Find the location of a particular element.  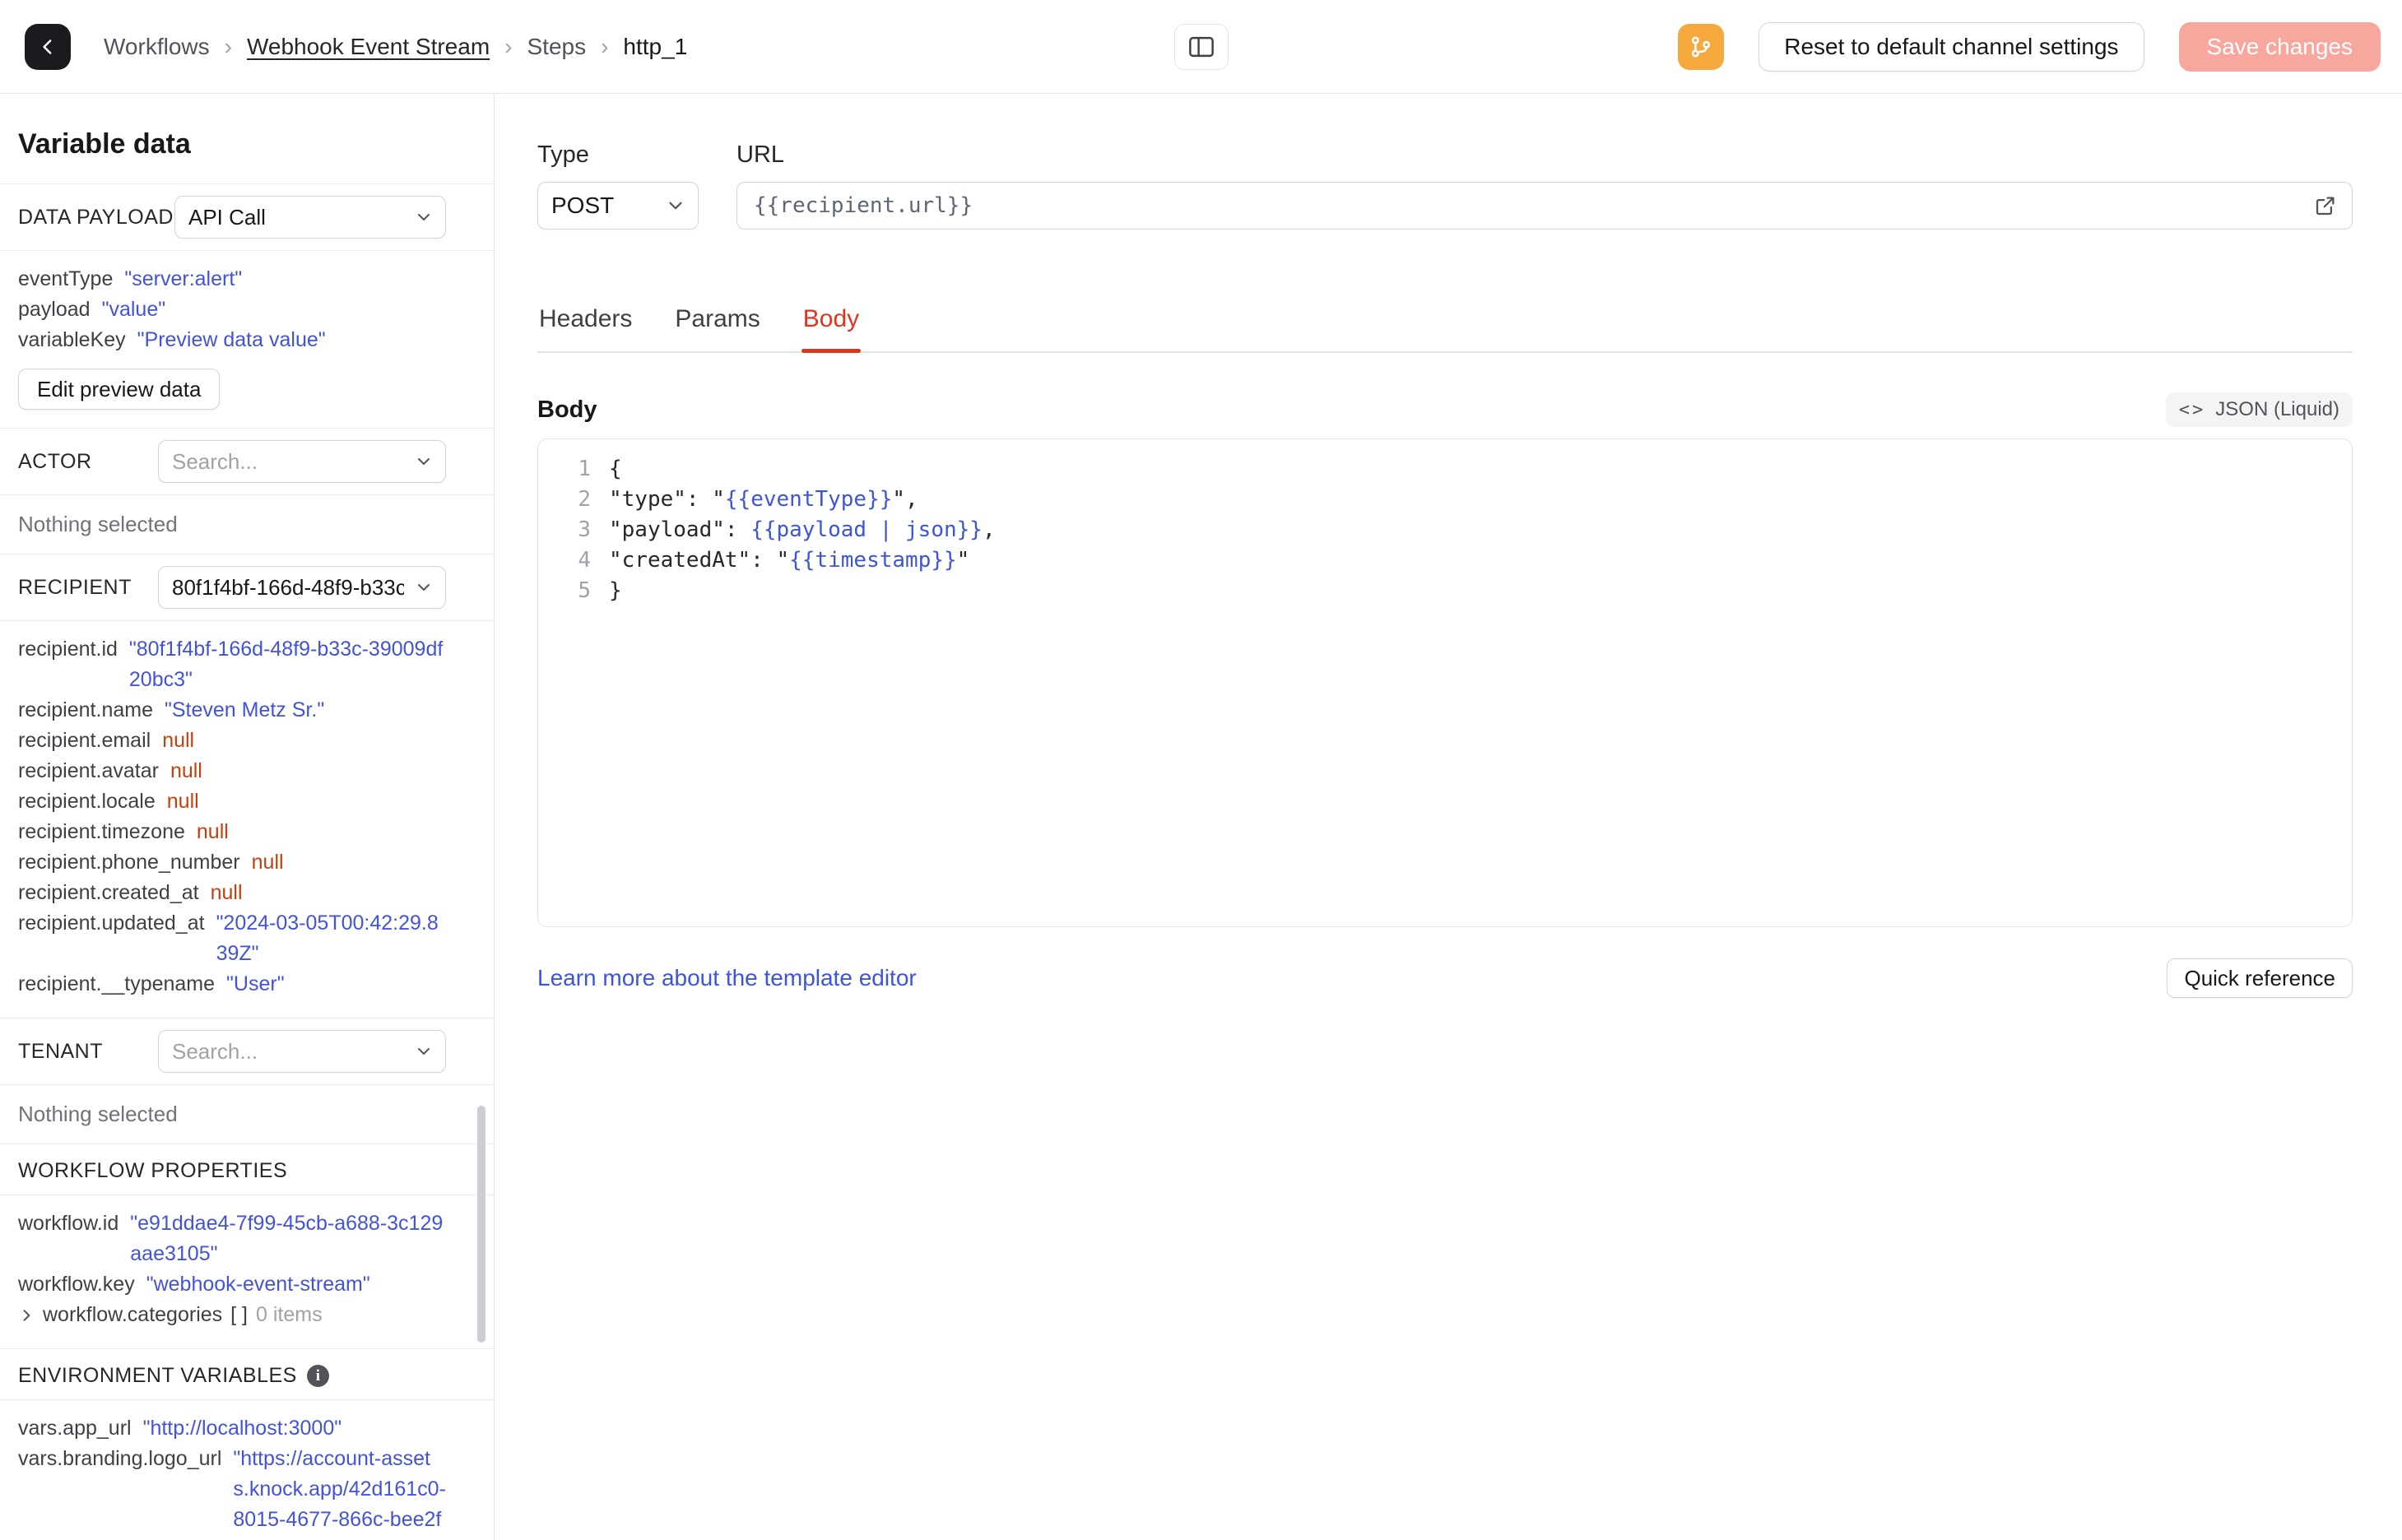

recipient-select: 80f1f4bf-166d-48f9-b33c is located at coordinates (302, 587).